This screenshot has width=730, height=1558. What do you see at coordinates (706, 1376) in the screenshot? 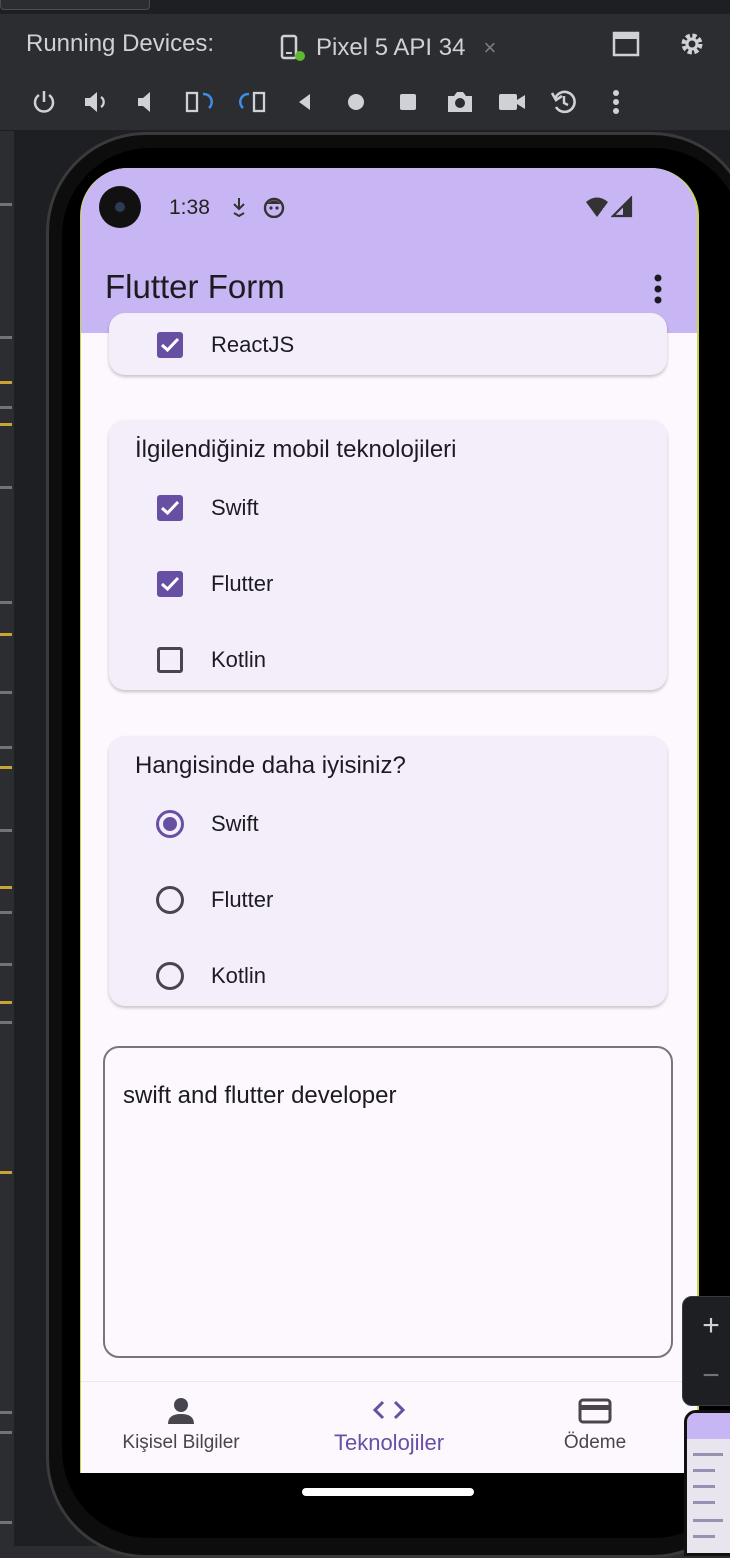
I see `zoom-out-button: −` at bounding box center [706, 1376].